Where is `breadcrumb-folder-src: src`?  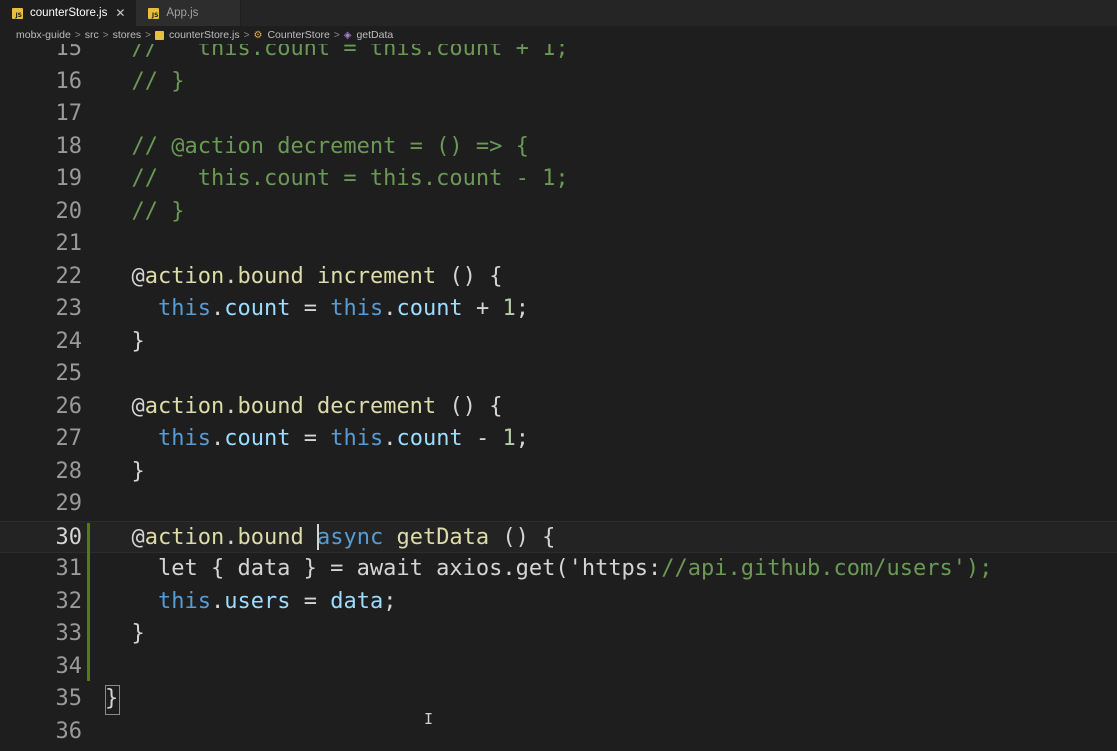 breadcrumb-folder-src: src is located at coordinates (92, 35).